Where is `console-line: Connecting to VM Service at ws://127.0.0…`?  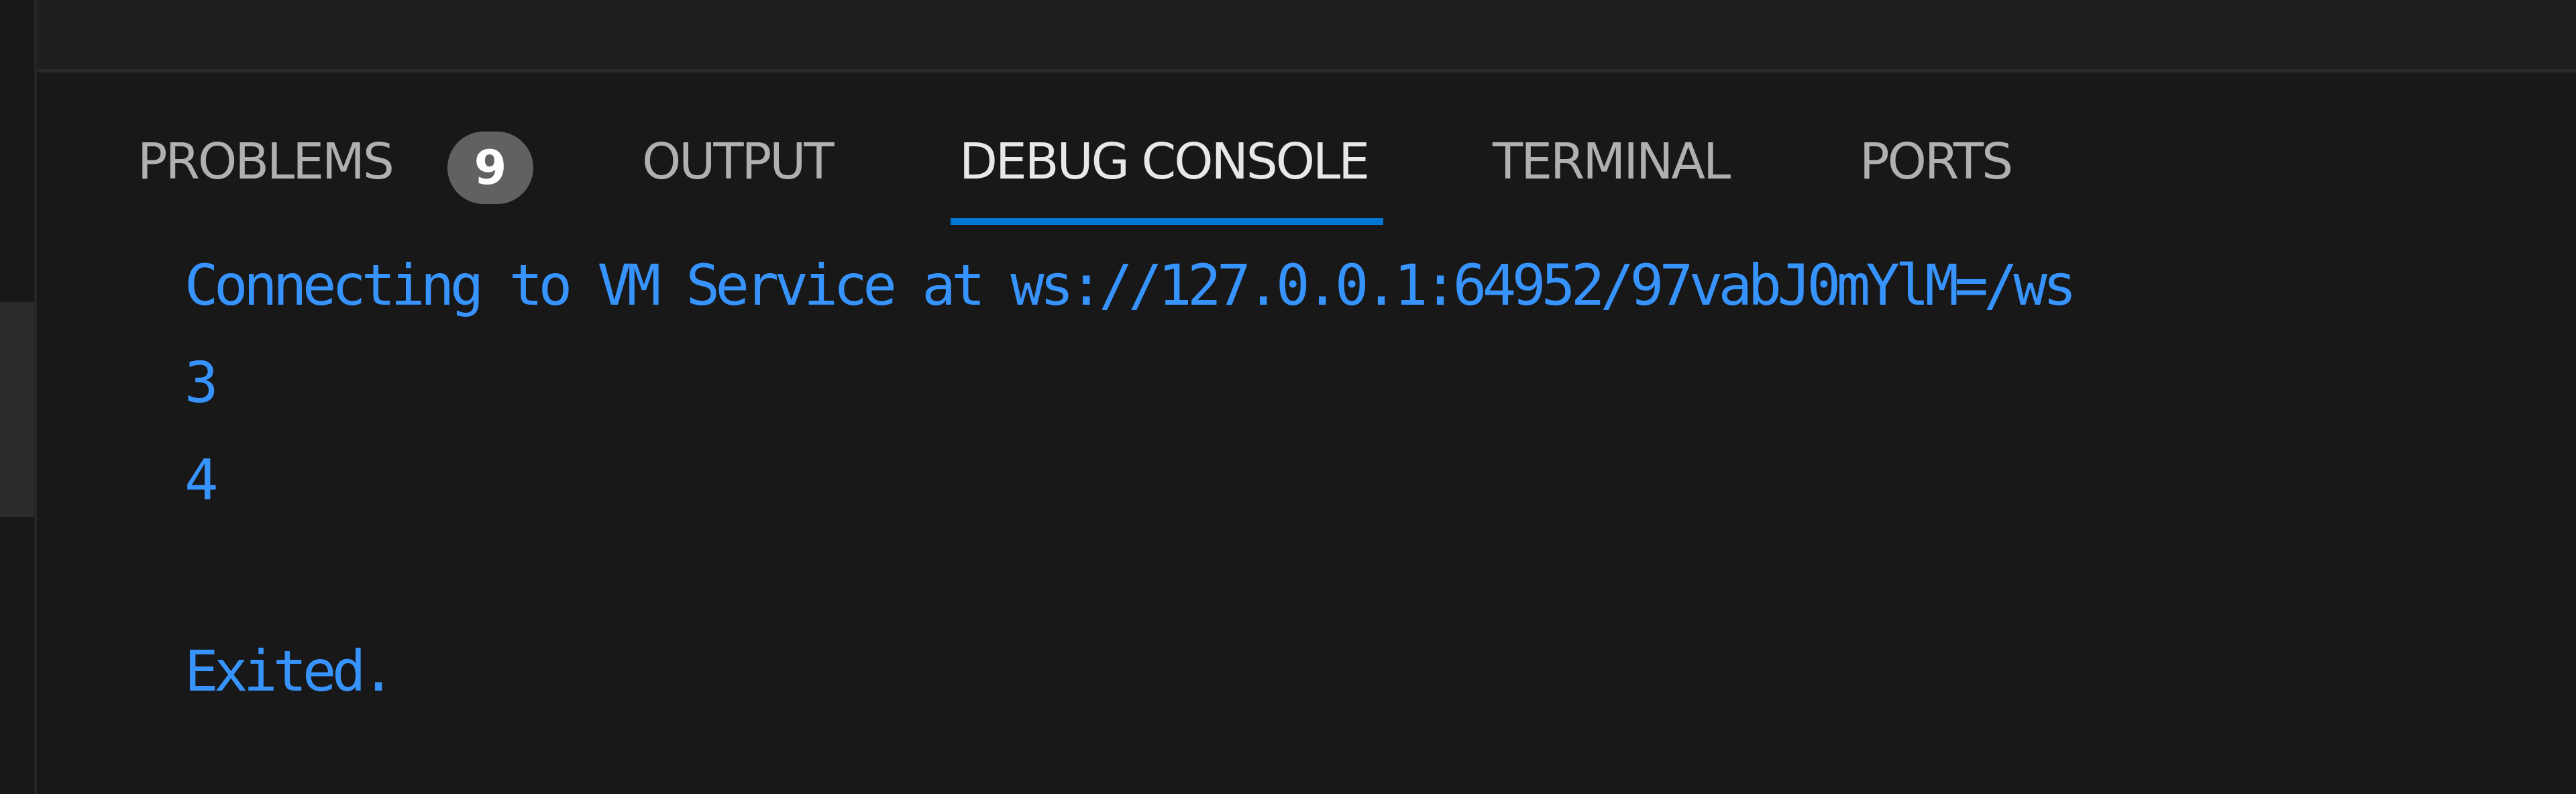
console-line: Connecting to VM Service at ws://127.0.0… is located at coordinates (1130, 285).